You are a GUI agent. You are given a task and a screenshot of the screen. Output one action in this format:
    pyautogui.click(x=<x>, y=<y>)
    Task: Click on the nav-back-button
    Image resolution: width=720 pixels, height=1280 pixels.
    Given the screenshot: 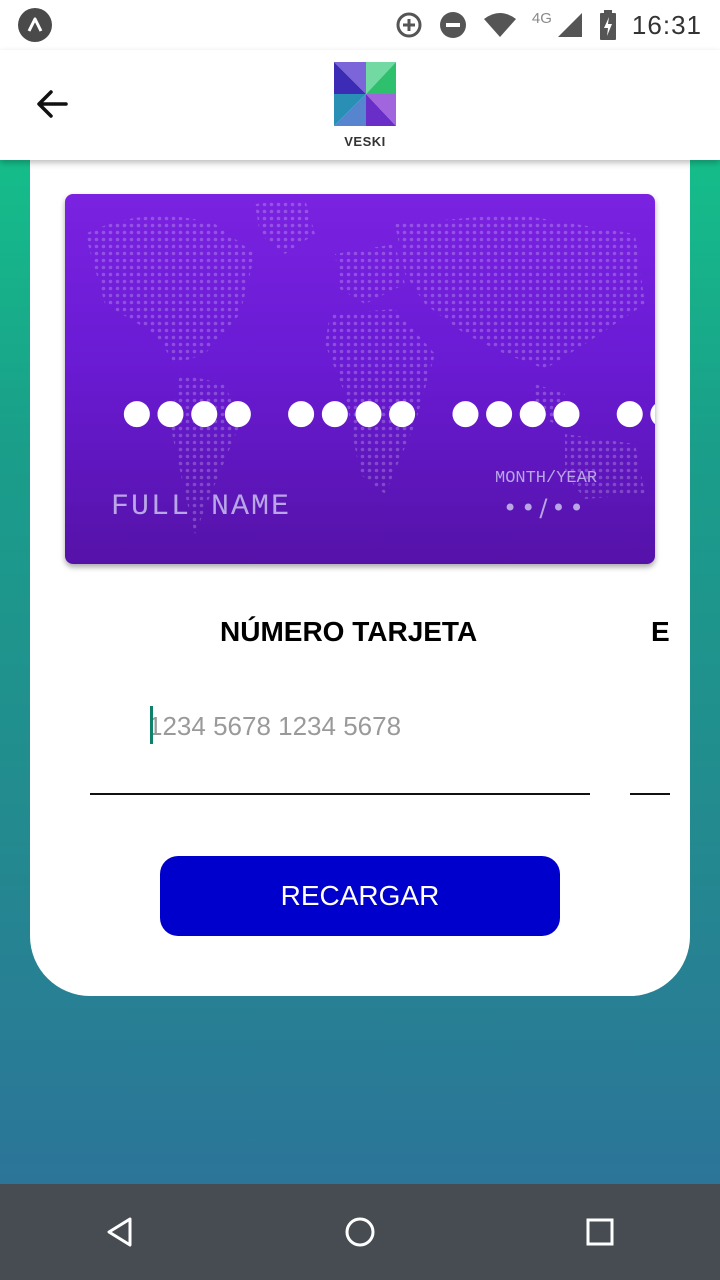 What is the action you would take?
    pyautogui.click(x=120, y=1232)
    